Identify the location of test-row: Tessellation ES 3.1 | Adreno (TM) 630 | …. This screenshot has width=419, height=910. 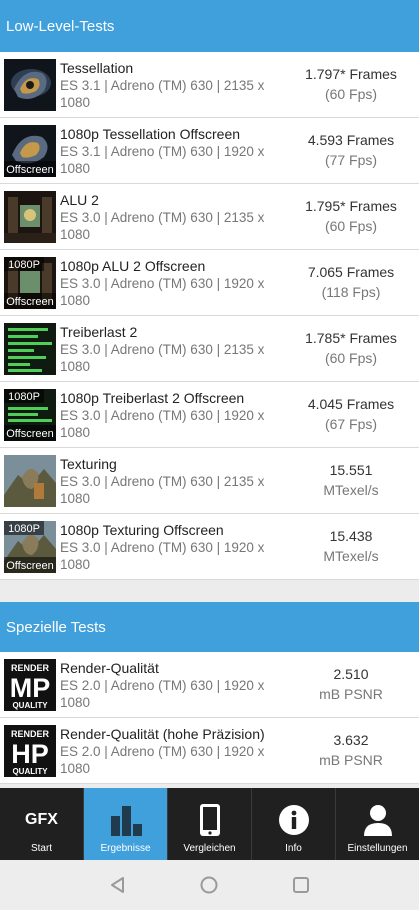
(209, 85).